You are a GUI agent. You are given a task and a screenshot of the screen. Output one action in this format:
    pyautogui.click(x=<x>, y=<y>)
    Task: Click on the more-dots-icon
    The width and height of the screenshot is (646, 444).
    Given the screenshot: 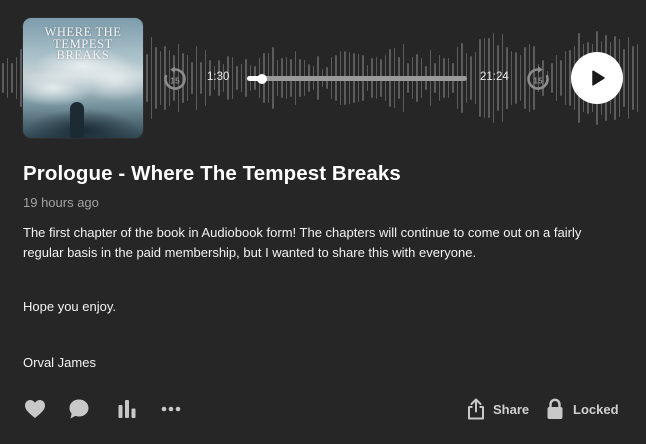 What is the action you would take?
    pyautogui.click(x=171, y=409)
    